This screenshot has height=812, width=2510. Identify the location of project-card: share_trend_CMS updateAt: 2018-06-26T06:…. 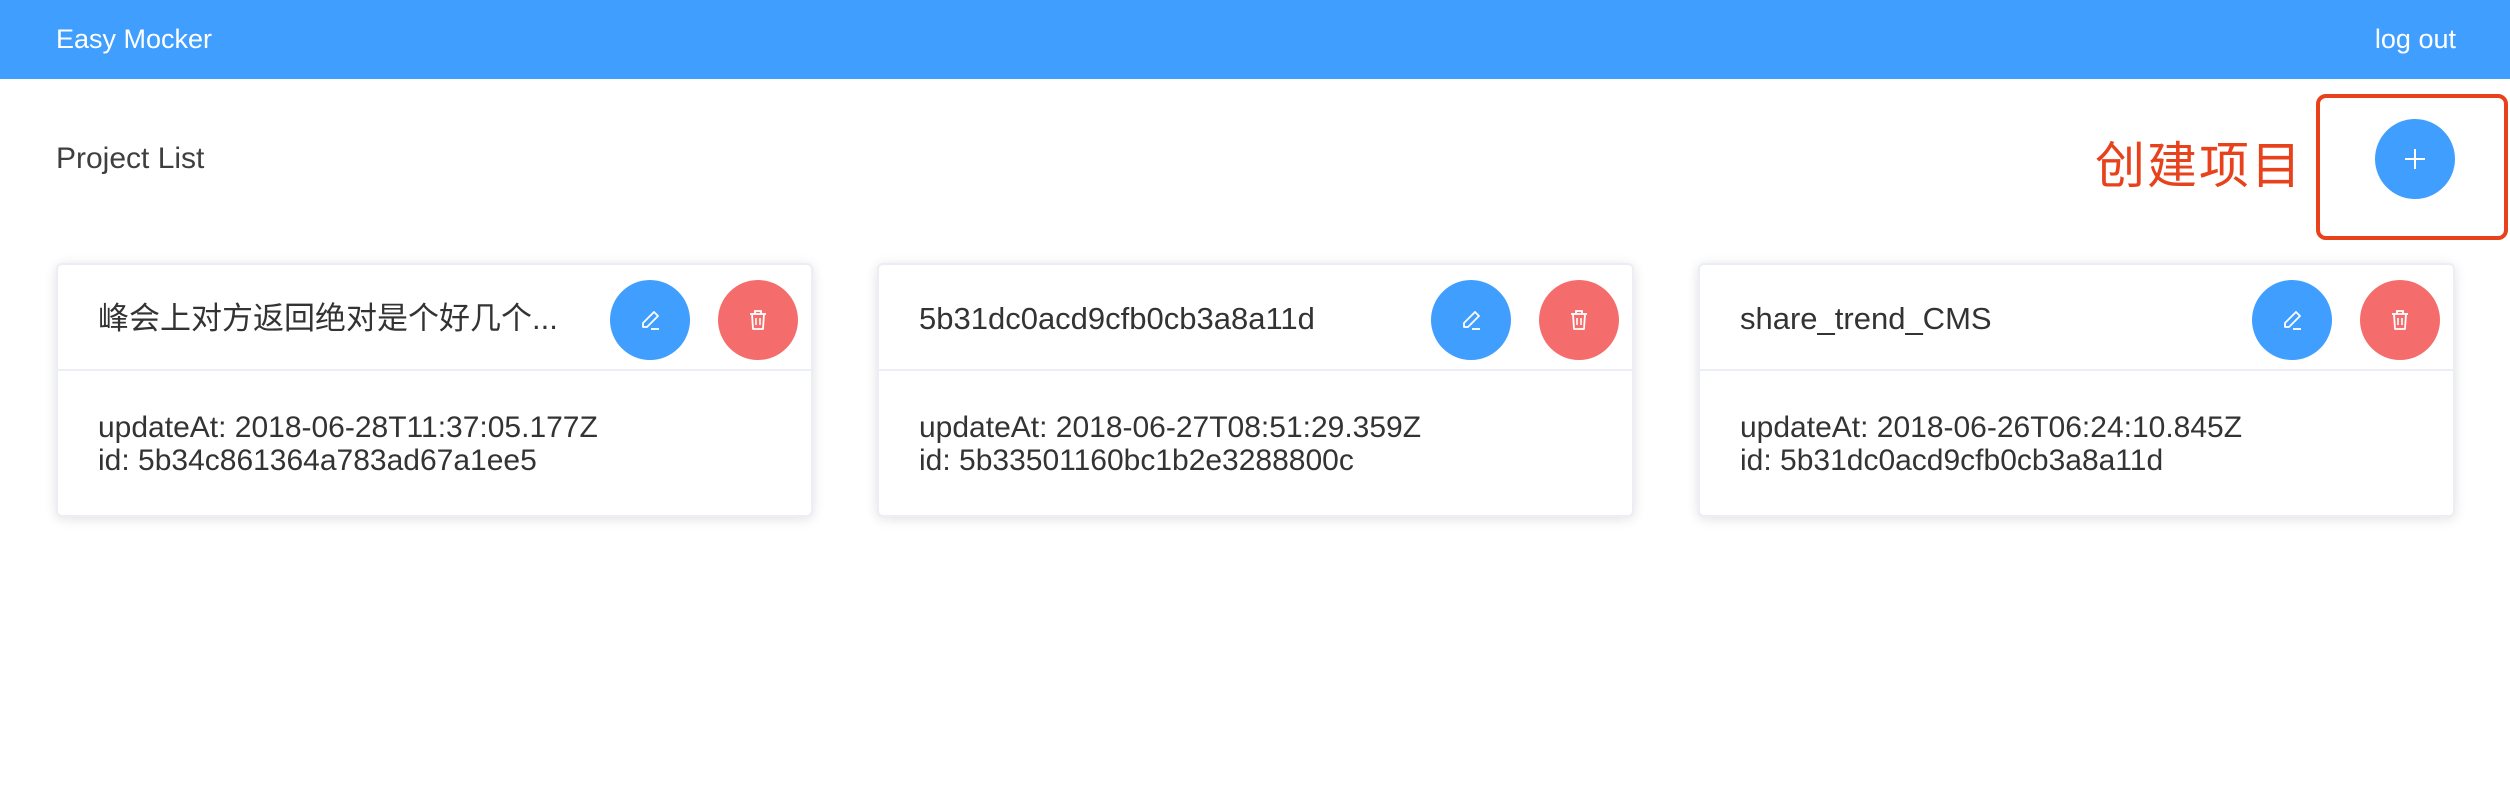
(2076, 390).